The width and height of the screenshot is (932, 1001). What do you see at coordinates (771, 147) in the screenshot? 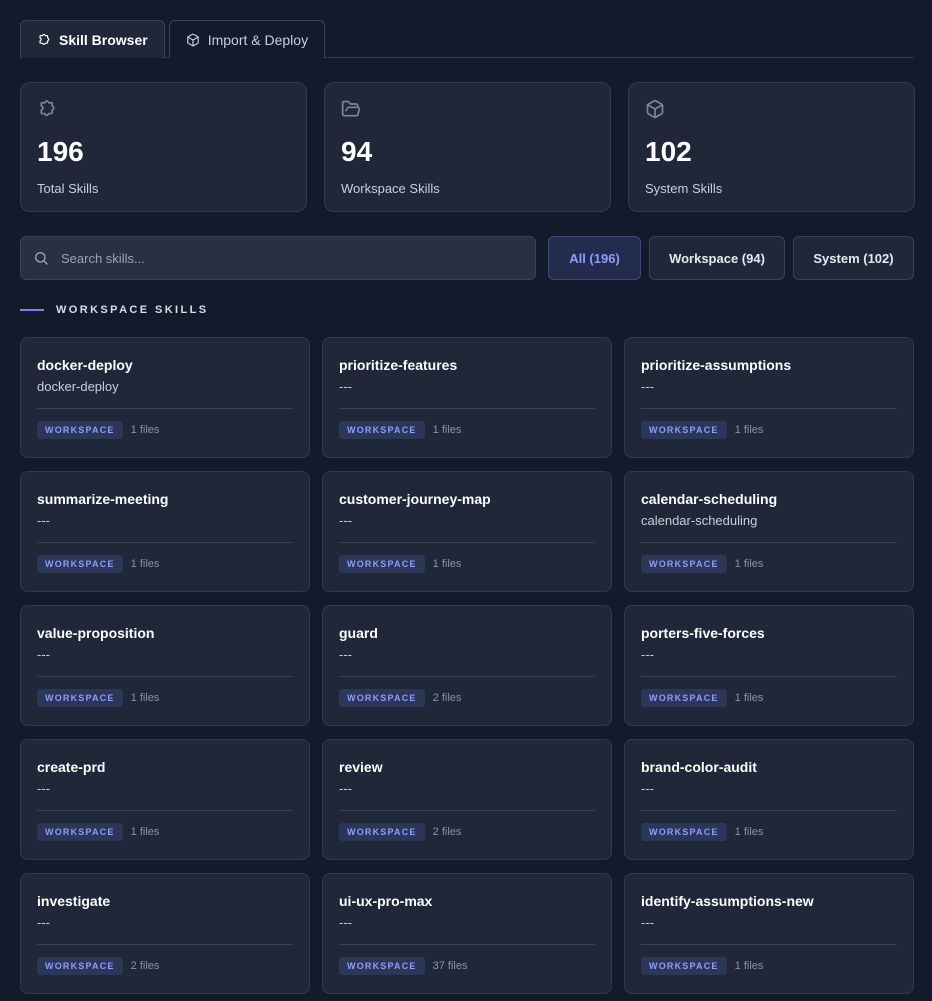
I see `stat-card-system: 102 System Skills` at bounding box center [771, 147].